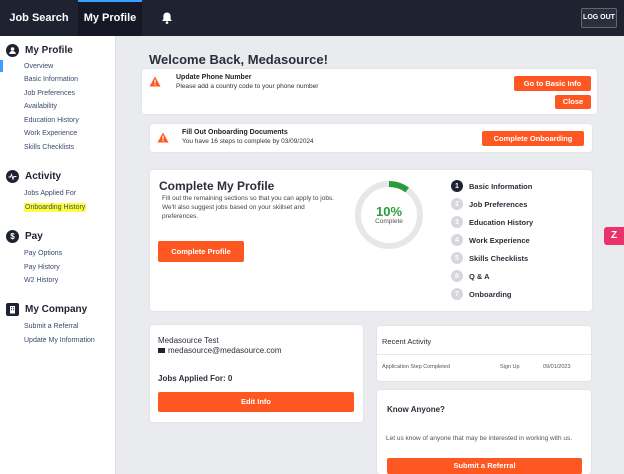 The width and height of the screenshot is (624, 474). What do you see at coordinates (12, 236) in the screenshot?
I see `dollar-icon: $` at bounding box center [12, 236].